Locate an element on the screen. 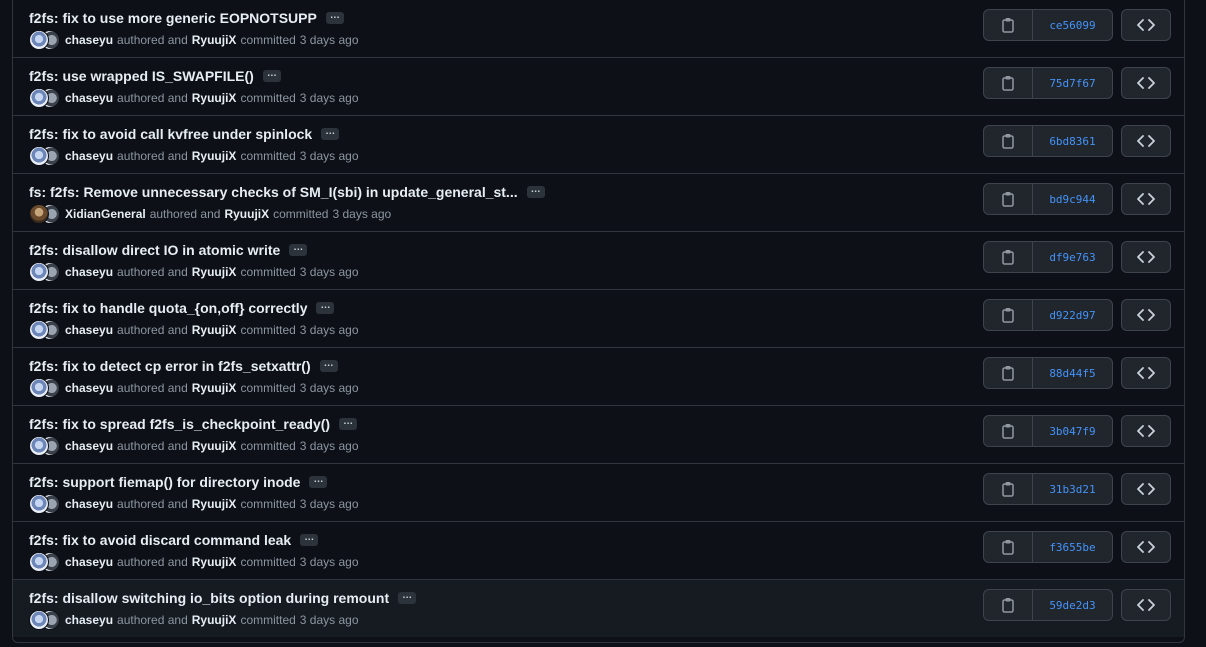 This screenshot has height=647, width=1206. commit-sha-link: ce56099 is located at coordinates (1072, 25).